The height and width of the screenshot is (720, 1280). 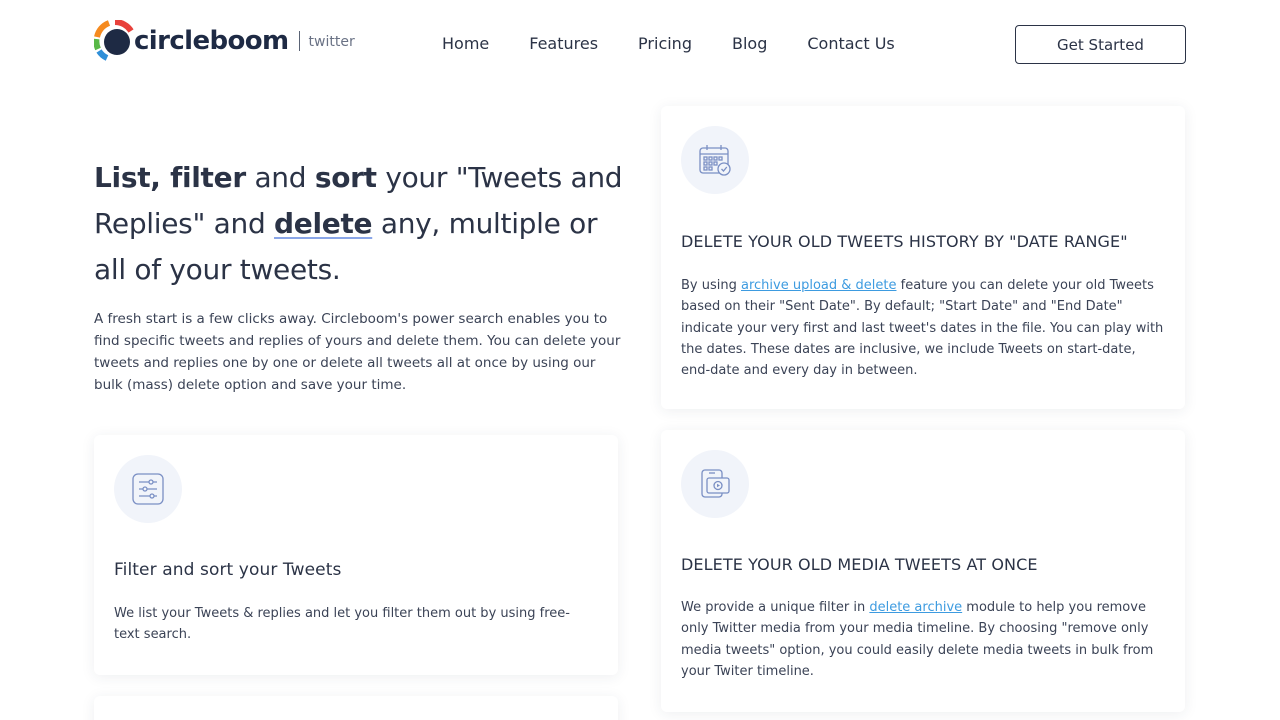 What do you see at coordinates (818, 285) in the screenshot?
I see `archive-upload-delete-link: archive upload & delete` at bounding box center [818, 285].